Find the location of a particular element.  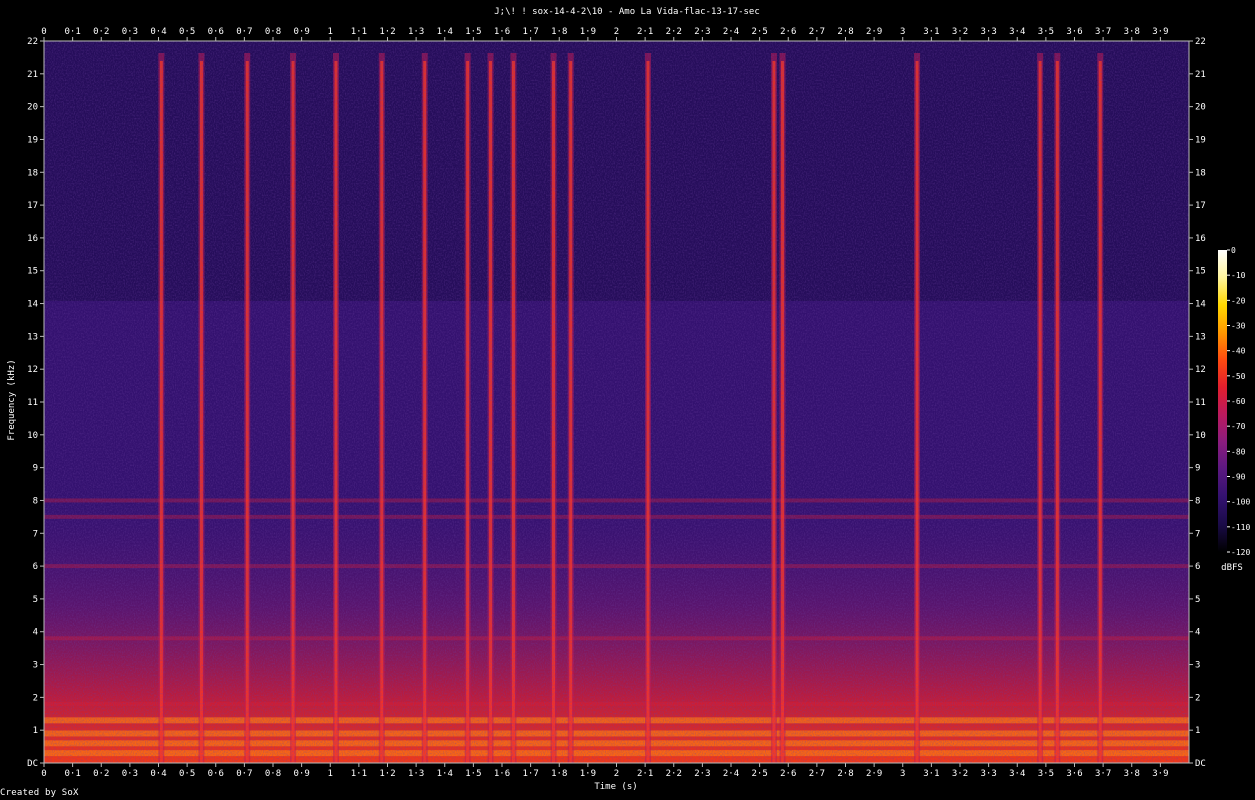

colorbar-tick-label: -50 is located at coordinates (1238, 376).